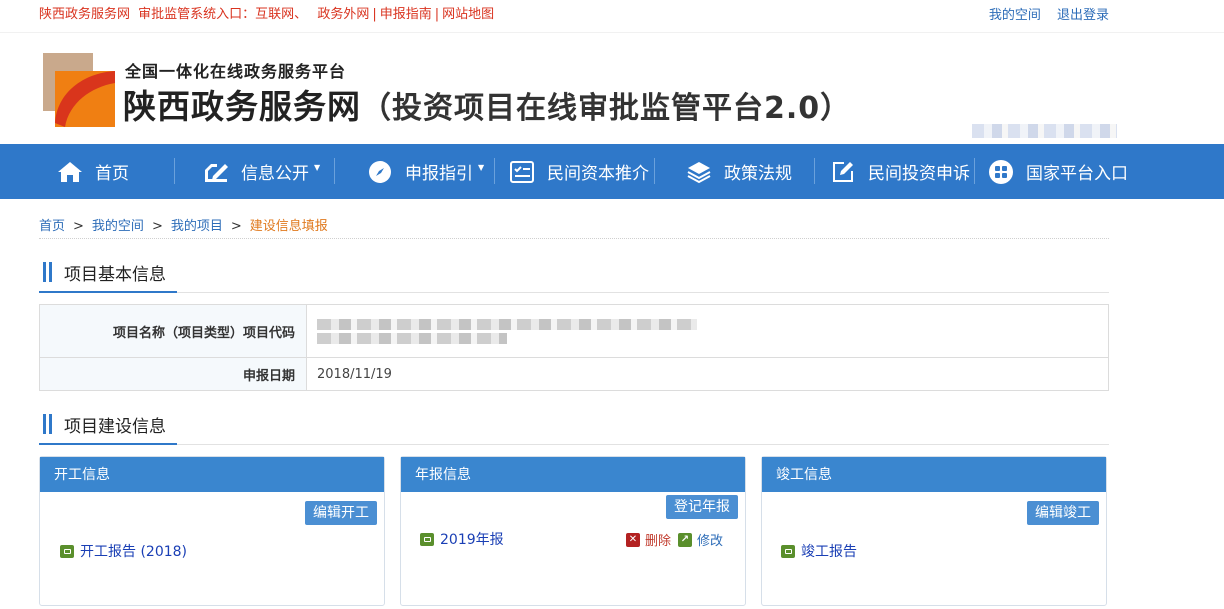 The width and height of the screenshot is (1224, 609). Describe the element at coordinates (79, 90) in the screenshot. I see `logo-icon` at that location.